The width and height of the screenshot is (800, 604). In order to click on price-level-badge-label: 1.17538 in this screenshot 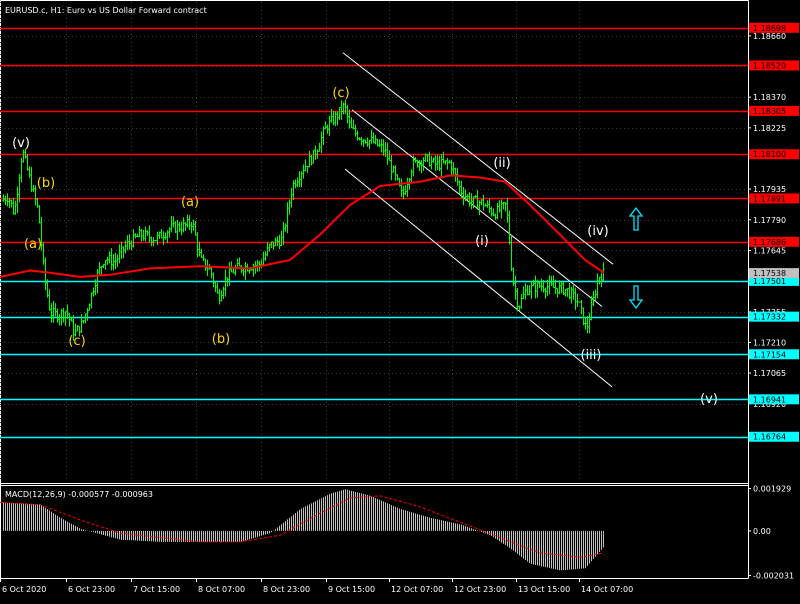, I will do `click(769, 273)`.